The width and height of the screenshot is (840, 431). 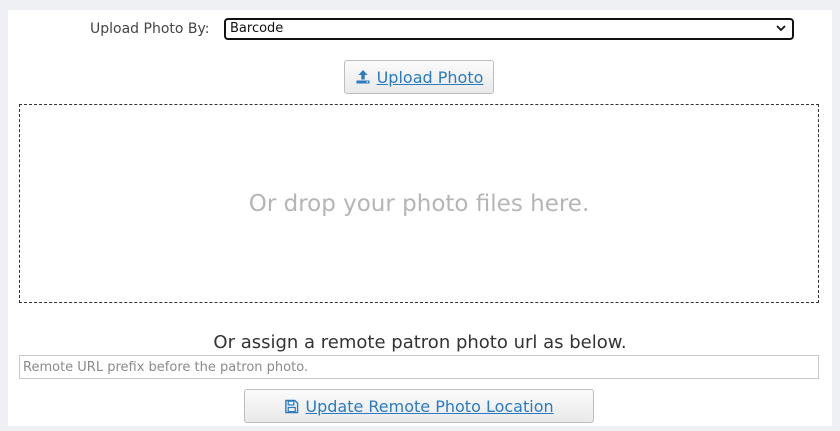 What do you see at coordinates (430, 77) in the screenshot?
I see `upload-photo-label: Upload Photo` at bounding box center [430, 77].